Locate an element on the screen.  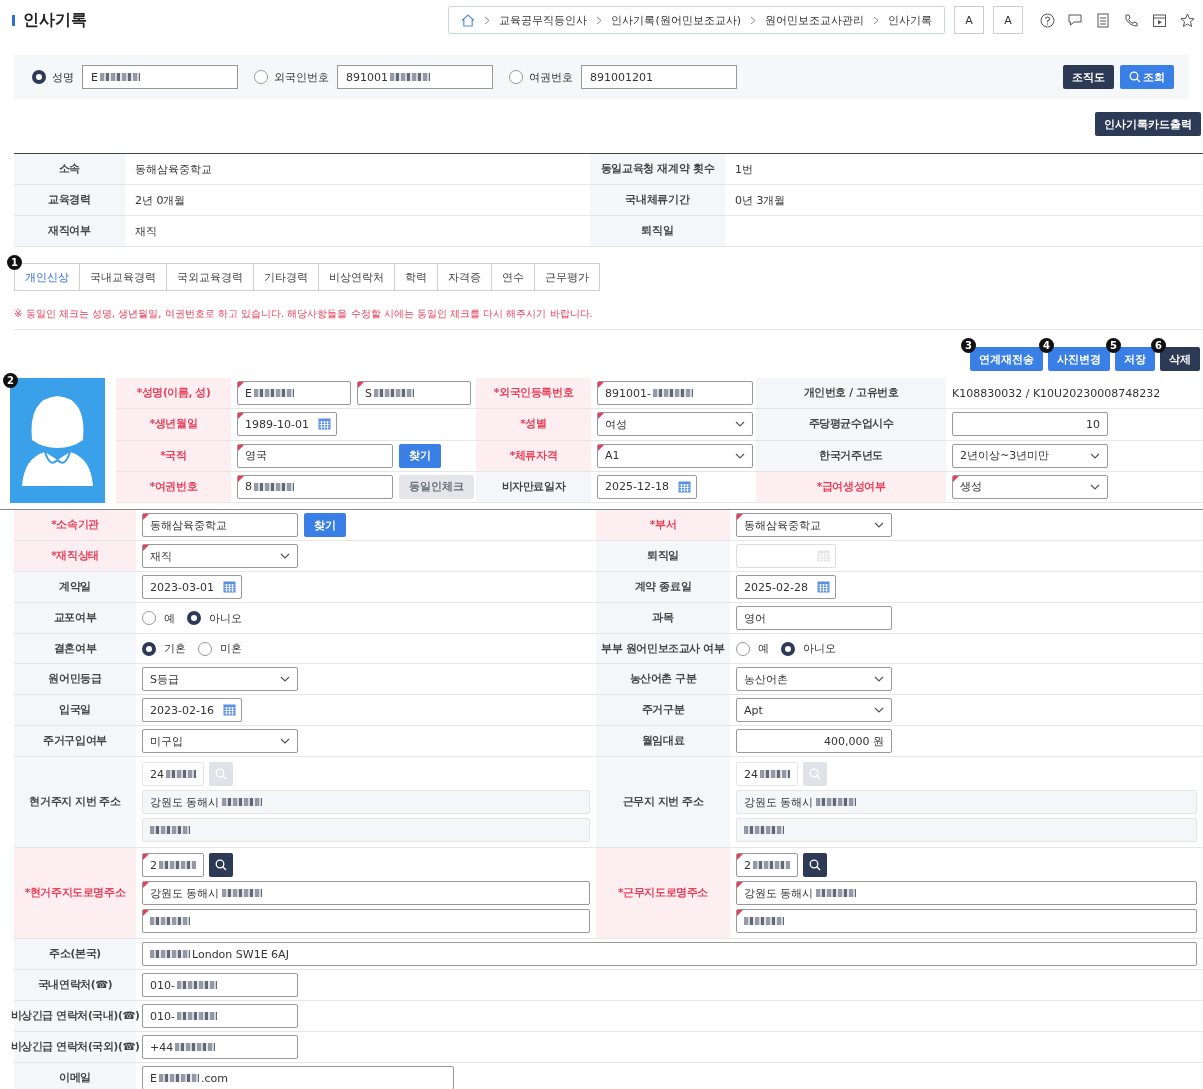
select-field: 2년이상~3년미만 is located at coordinates (1030, 455).